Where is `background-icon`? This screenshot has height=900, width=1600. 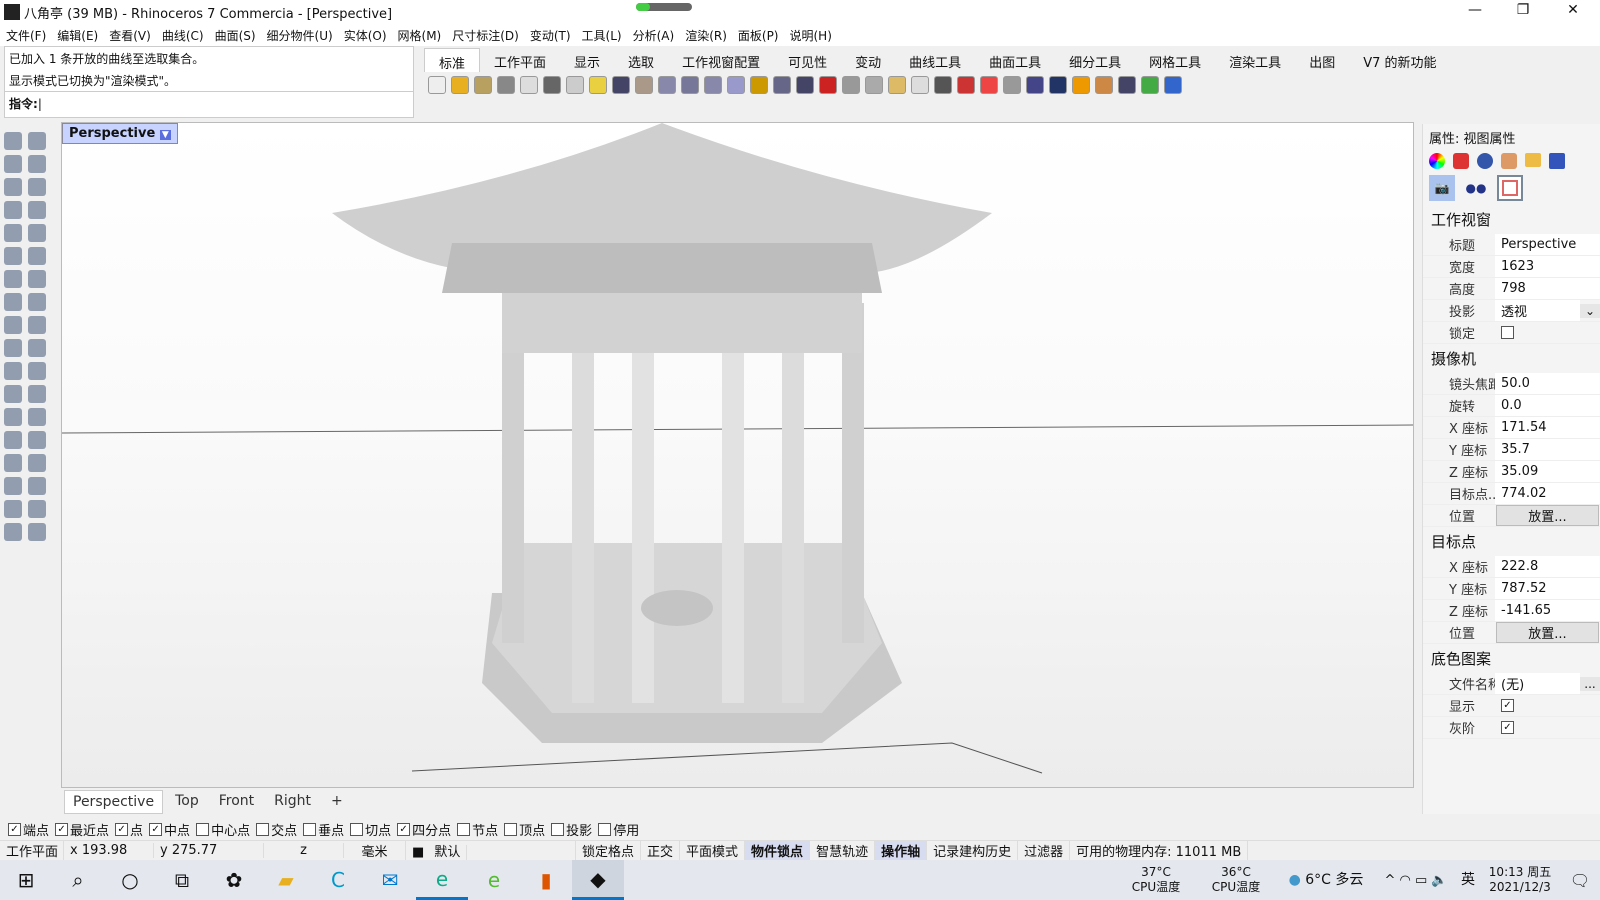 background-icon is located at coordinates (1510, 188).